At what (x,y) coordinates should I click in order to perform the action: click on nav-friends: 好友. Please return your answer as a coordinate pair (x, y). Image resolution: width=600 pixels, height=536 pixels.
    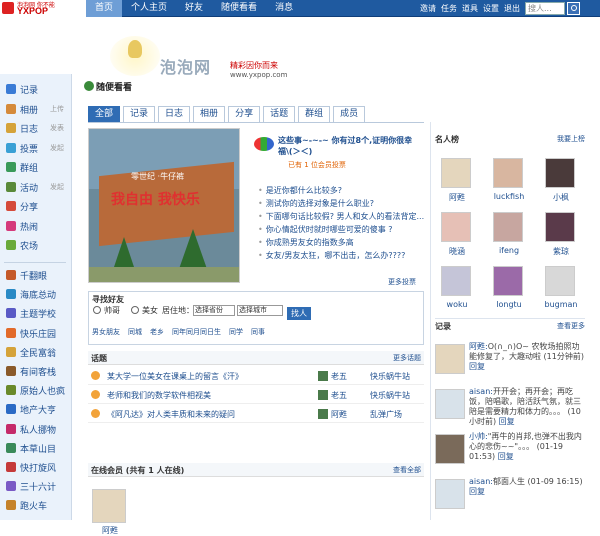
    Looking at the image, I should click on (194, 8).